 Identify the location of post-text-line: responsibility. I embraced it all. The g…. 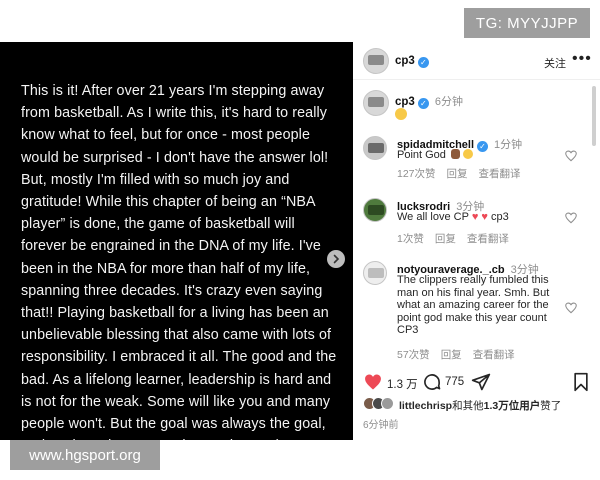
(179, 357).